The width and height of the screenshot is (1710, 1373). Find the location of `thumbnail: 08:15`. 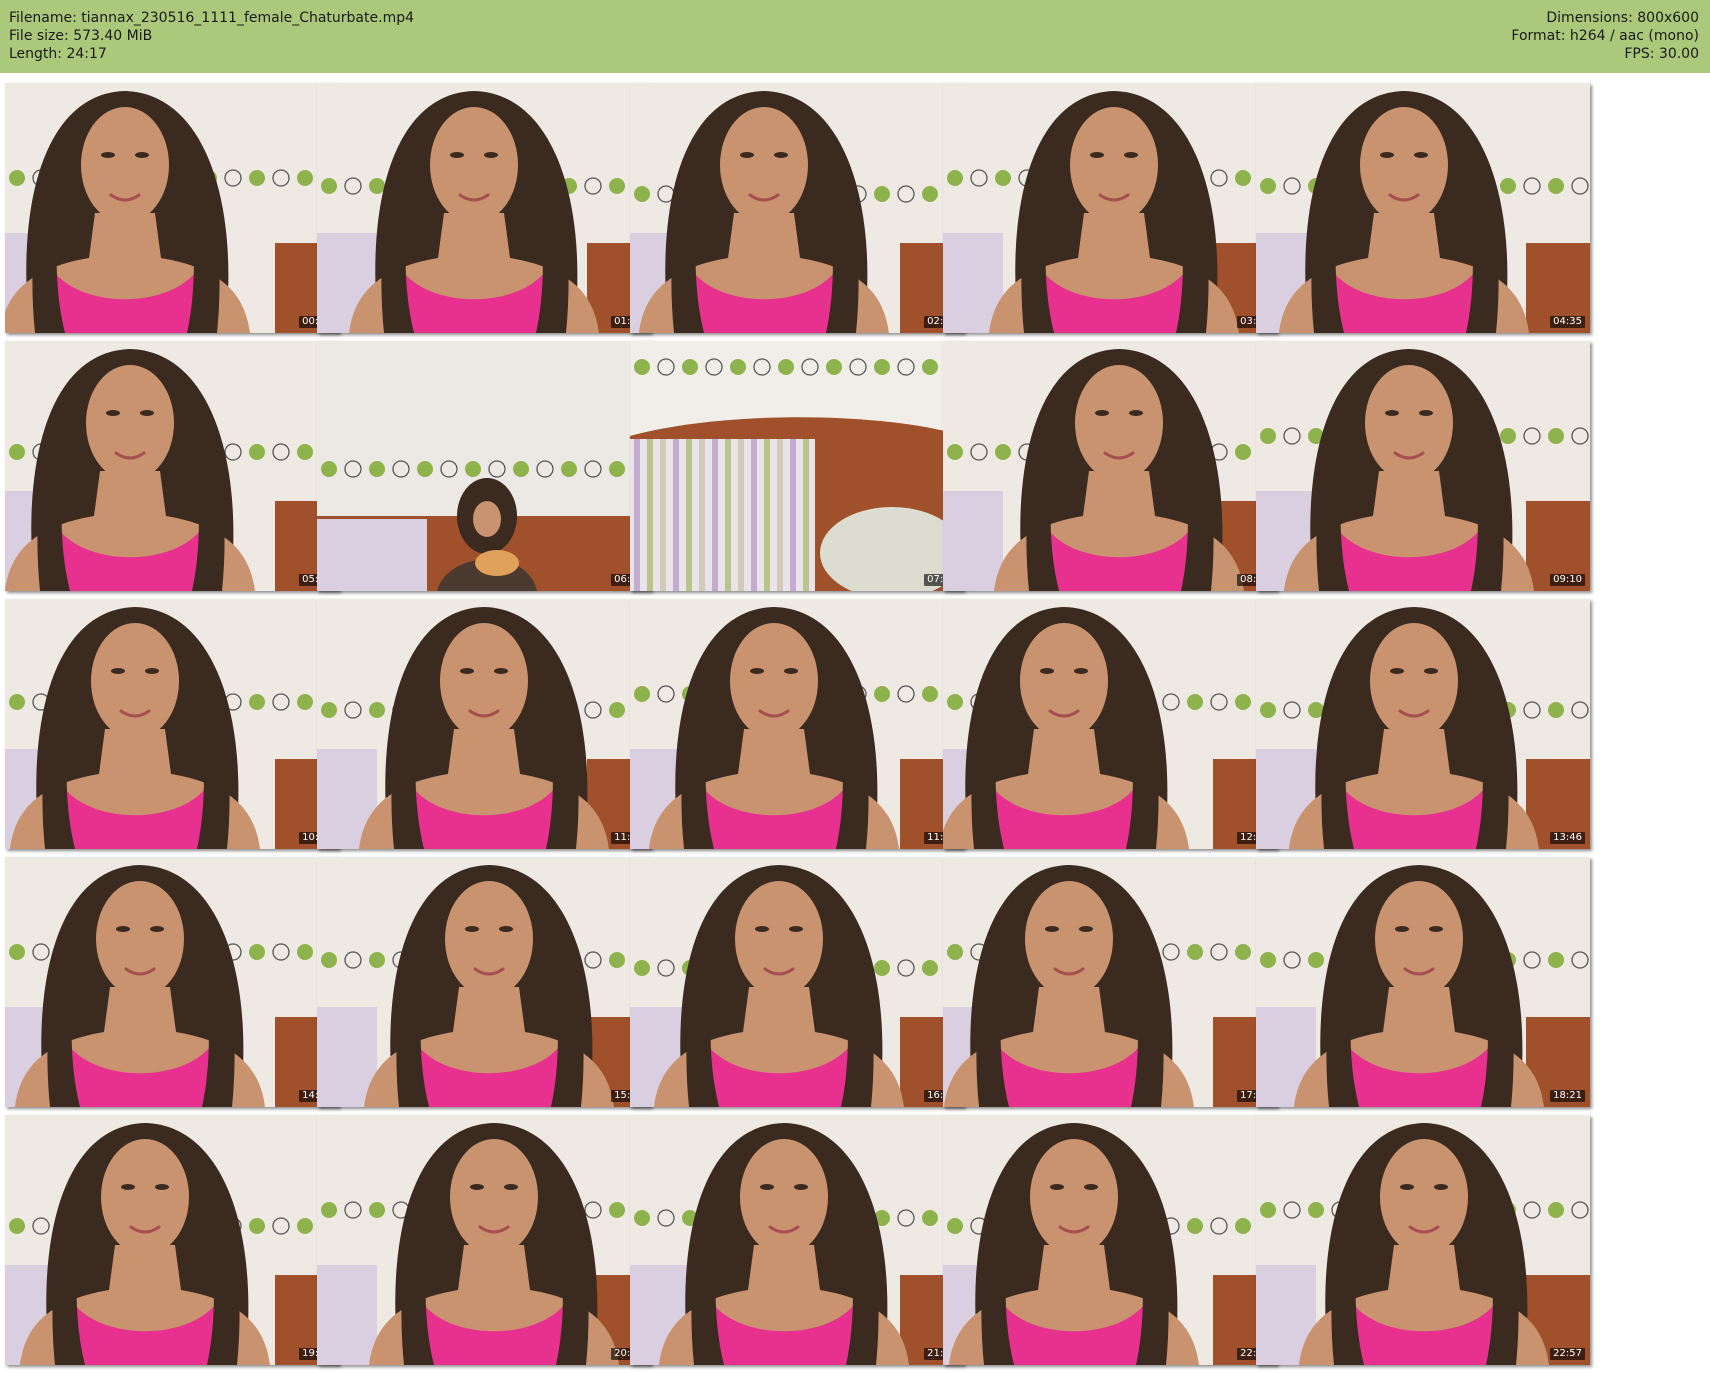

thumbnail: 08:15 is located at coordinates (1110, 466).